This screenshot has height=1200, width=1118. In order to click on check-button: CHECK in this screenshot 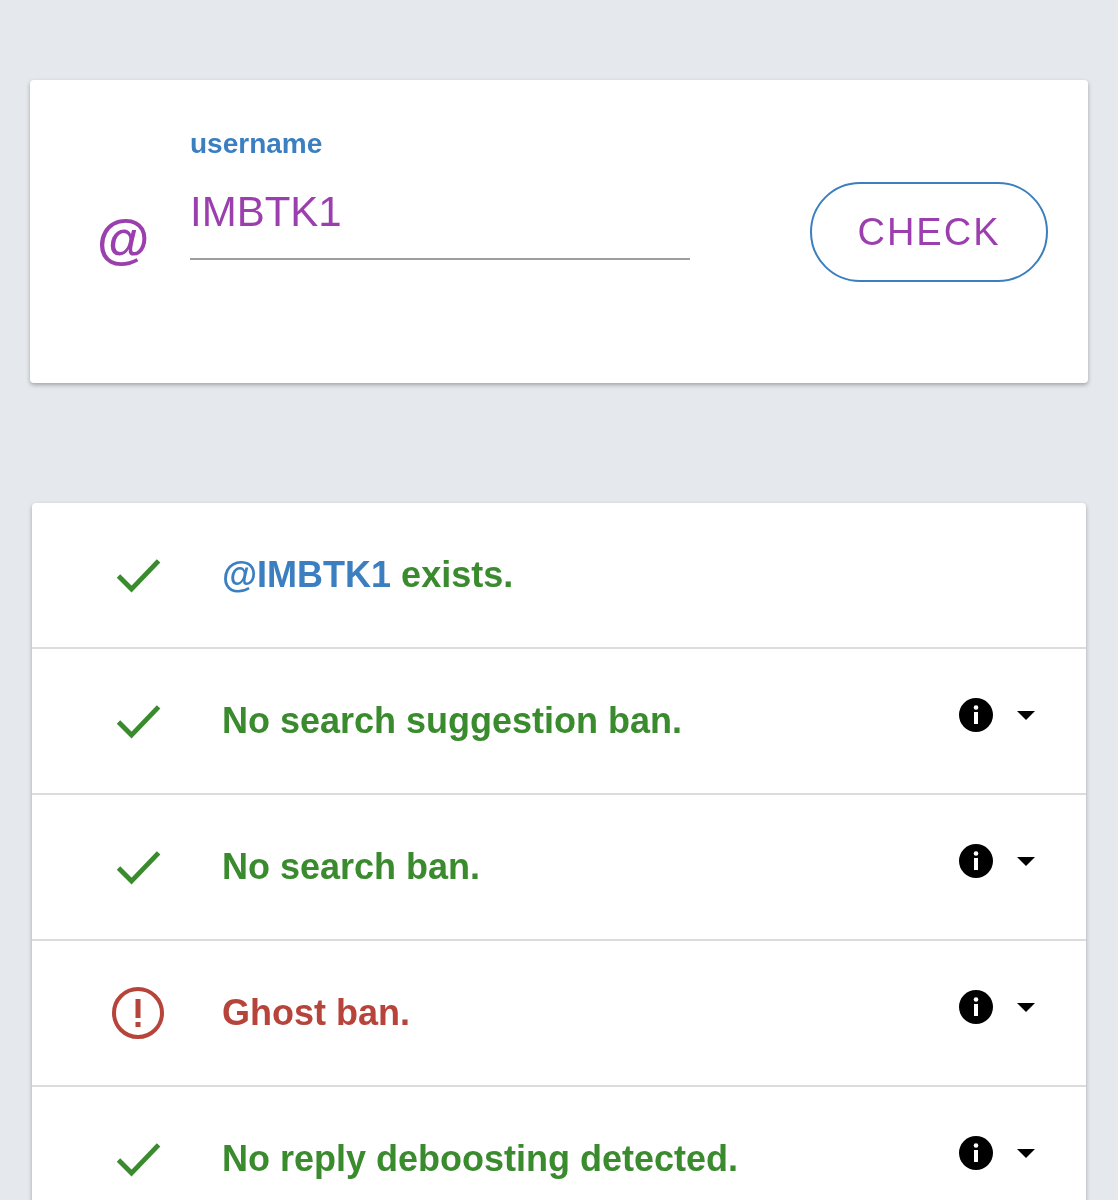, I will do `click(929, 232)`.